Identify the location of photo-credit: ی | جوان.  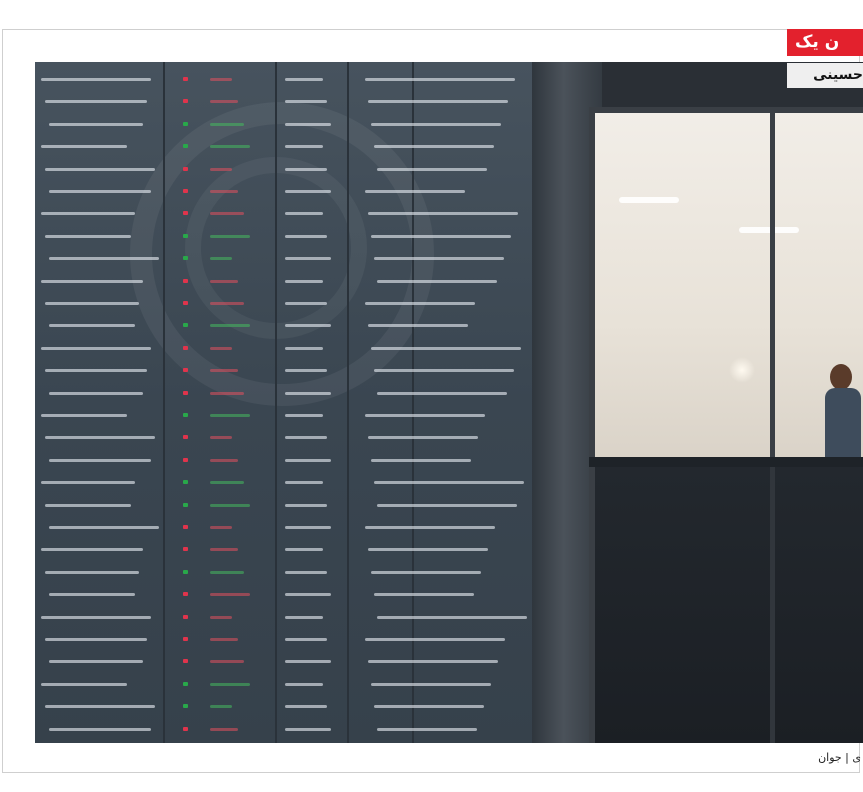
(839, 757).